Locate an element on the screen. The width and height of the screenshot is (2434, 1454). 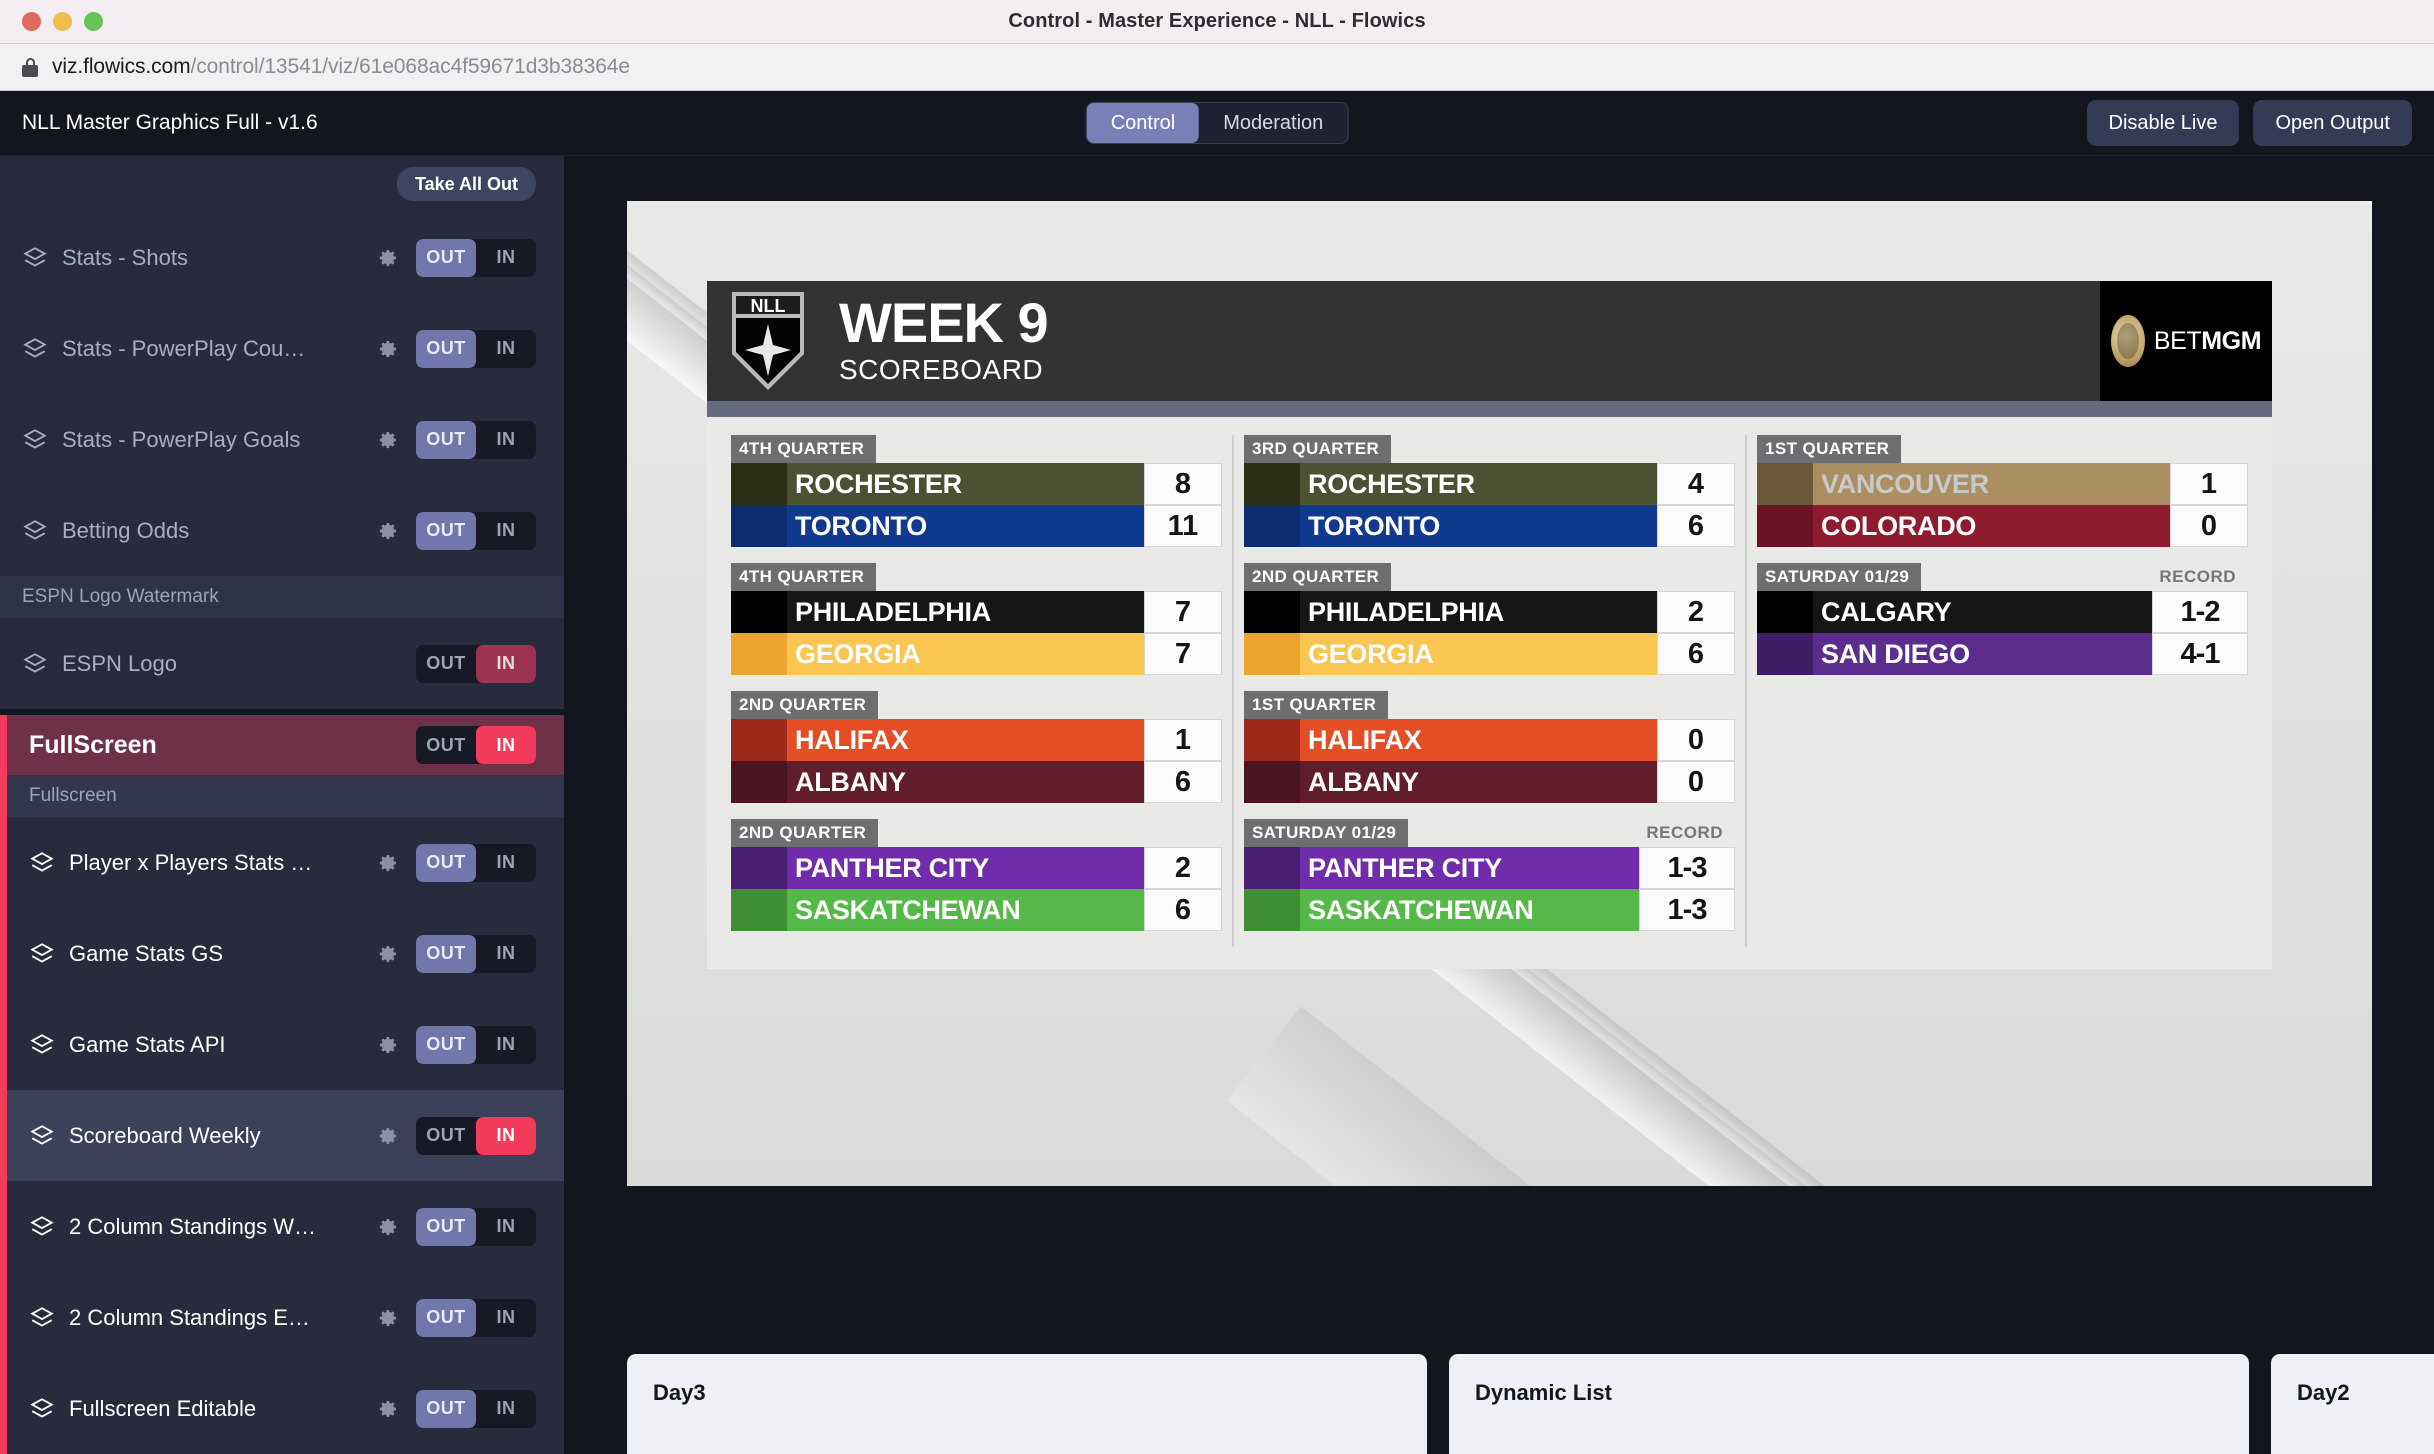
sidebar-item-espn-logo: ESPN Logo OUT IN is located at coordinates (282, 663).